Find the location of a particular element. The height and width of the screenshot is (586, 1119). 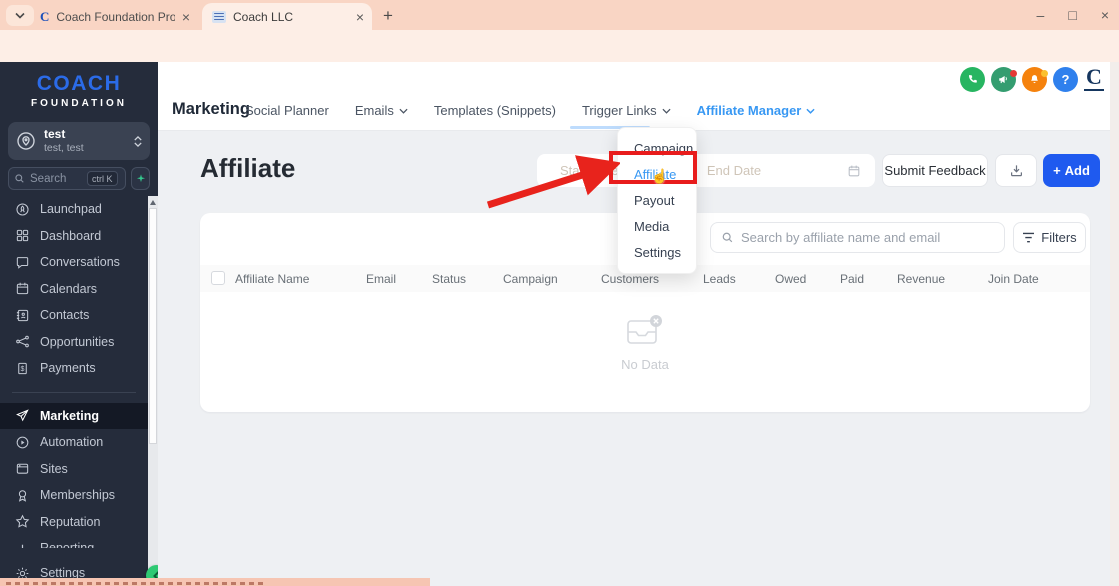

tab-social-planner: Social Planner is located at coordinates (287, 110).